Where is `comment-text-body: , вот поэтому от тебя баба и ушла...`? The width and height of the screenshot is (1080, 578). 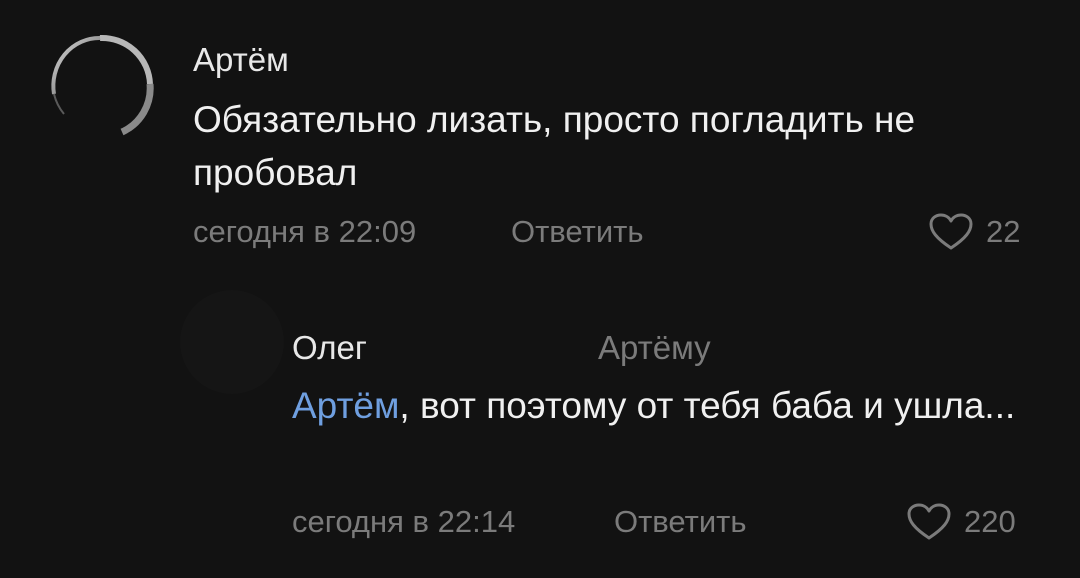 comment-text-body: , вот поэтому от тебя баба и ушла... is located at coordinates (707, 405).